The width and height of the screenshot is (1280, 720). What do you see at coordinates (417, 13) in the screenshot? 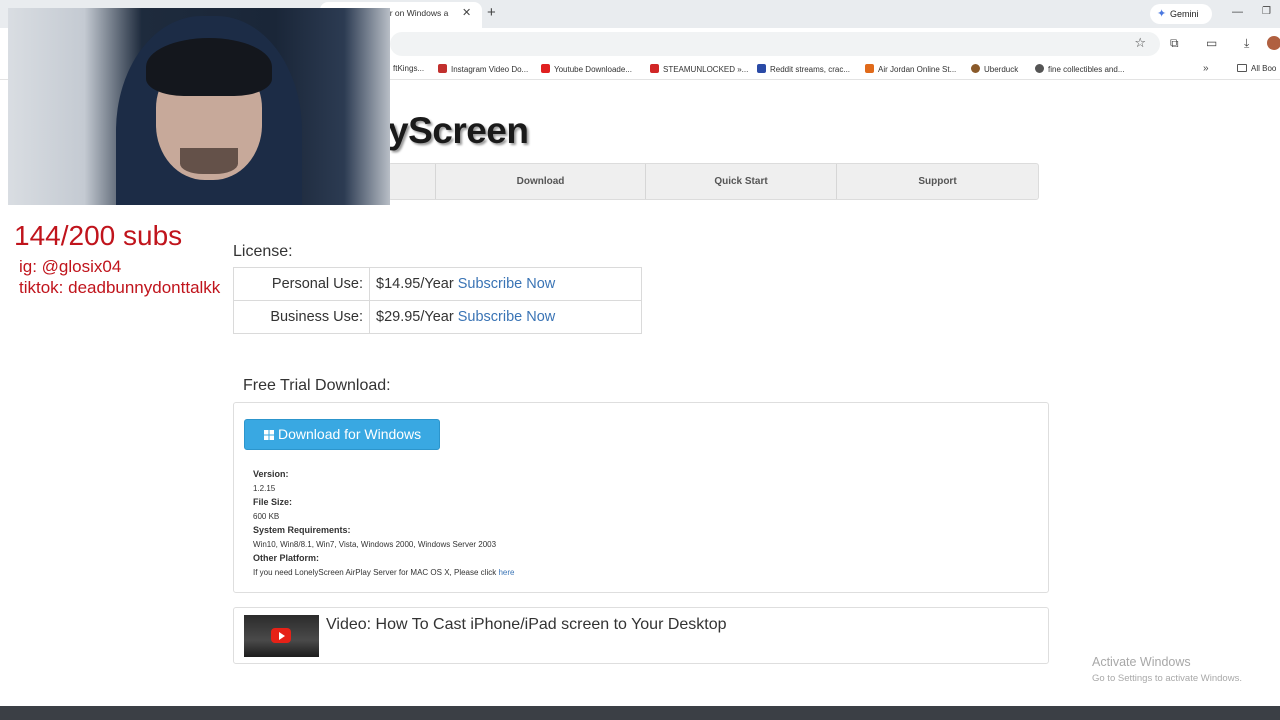
I see `tab-title: er on Windows a` at bounding box center [417, 13].